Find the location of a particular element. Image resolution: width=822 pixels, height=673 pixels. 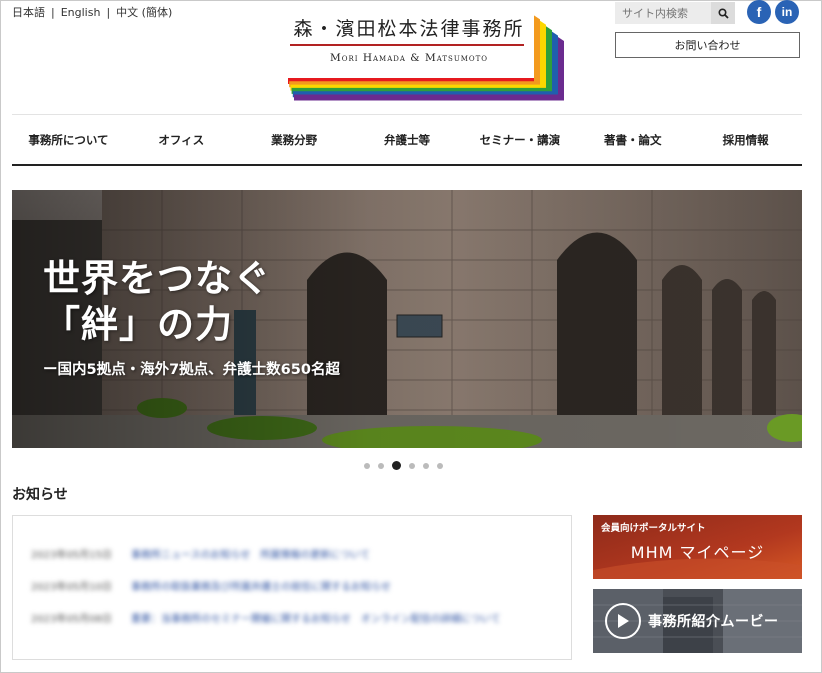

logo-name-jp: 森・濱田松本法律事務所 is located at coordinates (409, 29).